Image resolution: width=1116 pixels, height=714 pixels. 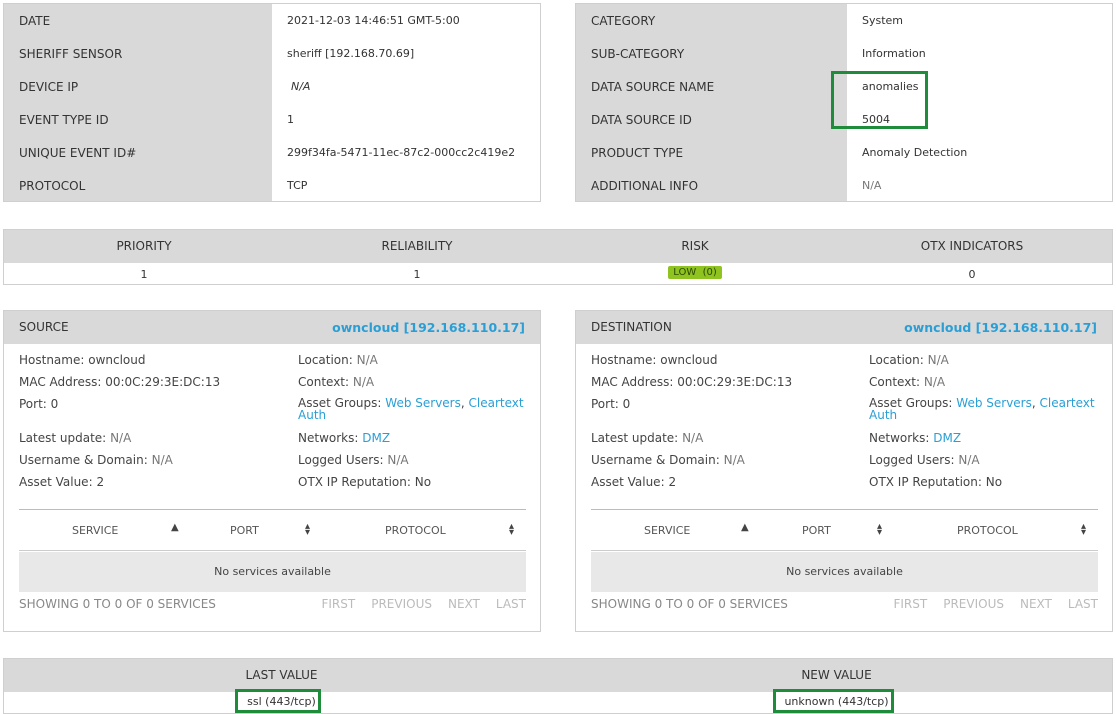 I want to click on destination-otx-reputation: OTX IP Reputation: No, so click(x=936, y=482).